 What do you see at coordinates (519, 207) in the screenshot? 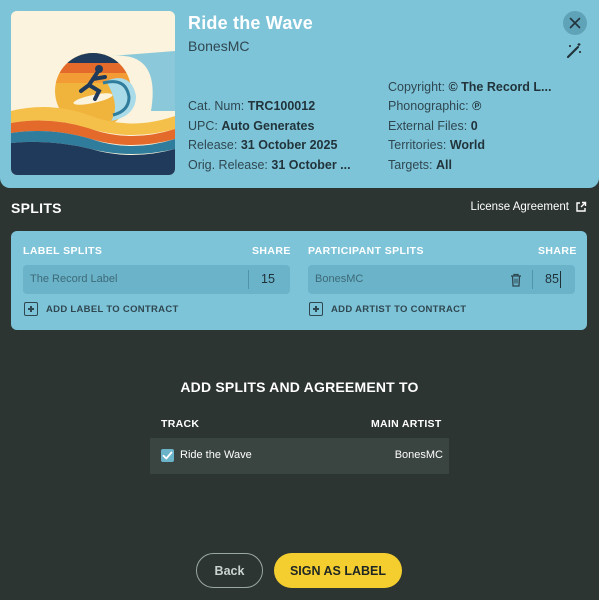
I see `license-agreement-label: License Agreement` at bounding box center [519, 207].